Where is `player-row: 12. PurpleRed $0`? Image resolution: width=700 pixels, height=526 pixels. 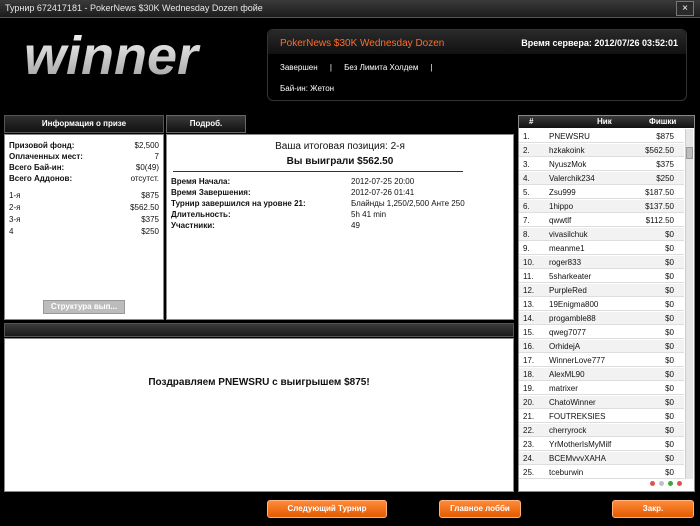 player-row: 12. PurpleRed $0 is located at coordinates (601, 290).